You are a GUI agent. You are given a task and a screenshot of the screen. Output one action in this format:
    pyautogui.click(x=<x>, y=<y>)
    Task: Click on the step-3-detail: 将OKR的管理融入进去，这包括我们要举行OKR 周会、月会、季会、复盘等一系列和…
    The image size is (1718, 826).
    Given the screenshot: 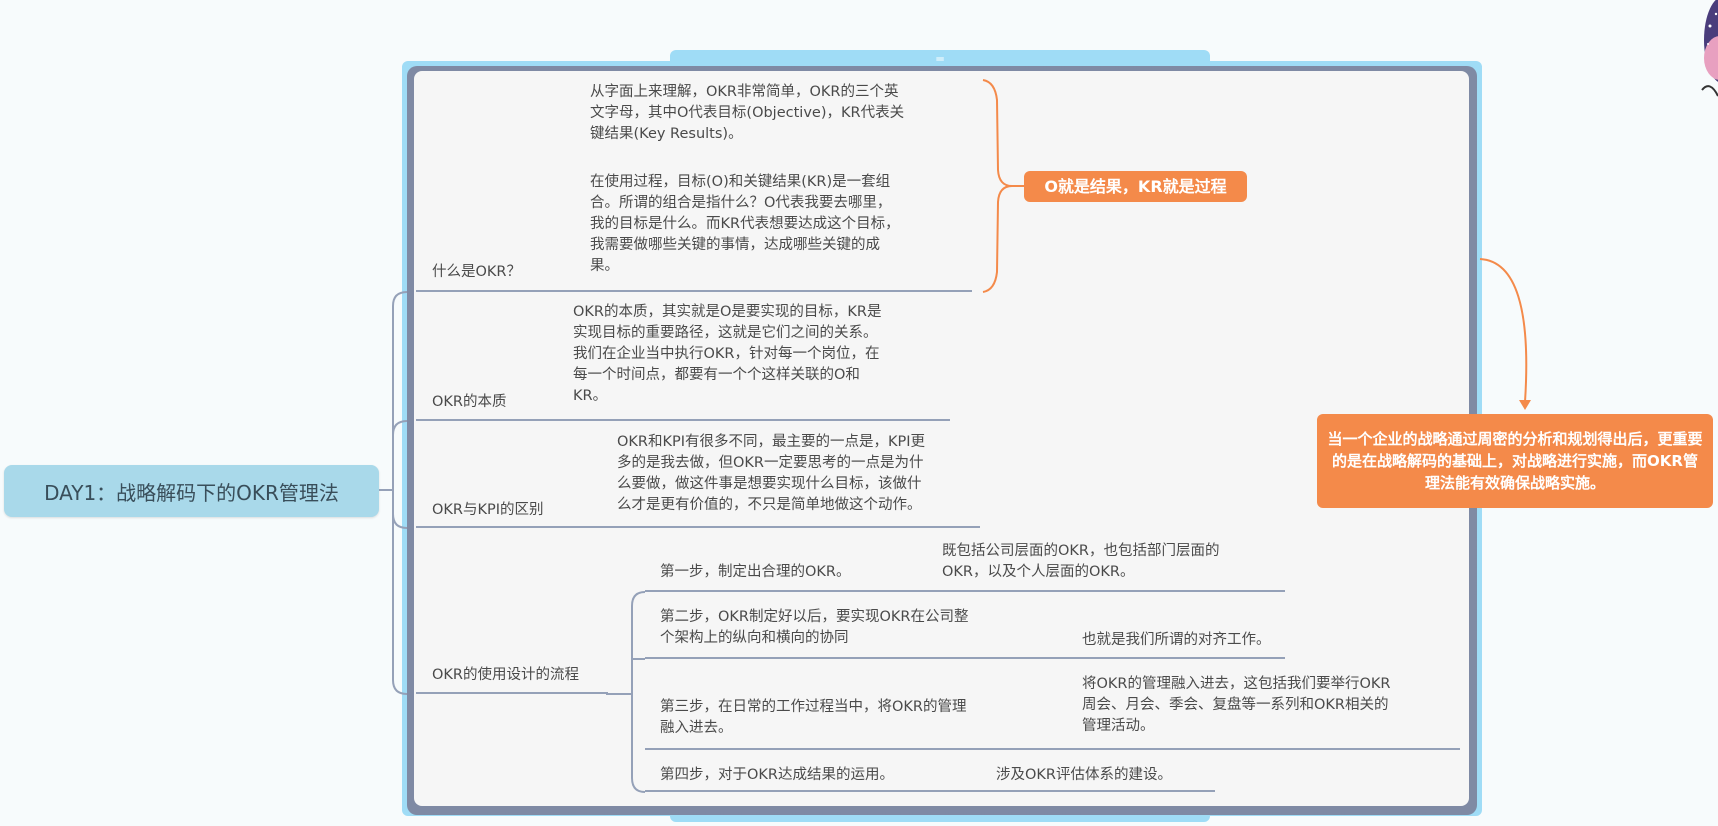 What is the action you would take?
    pyautogui.click(x=1236, y=705)
    